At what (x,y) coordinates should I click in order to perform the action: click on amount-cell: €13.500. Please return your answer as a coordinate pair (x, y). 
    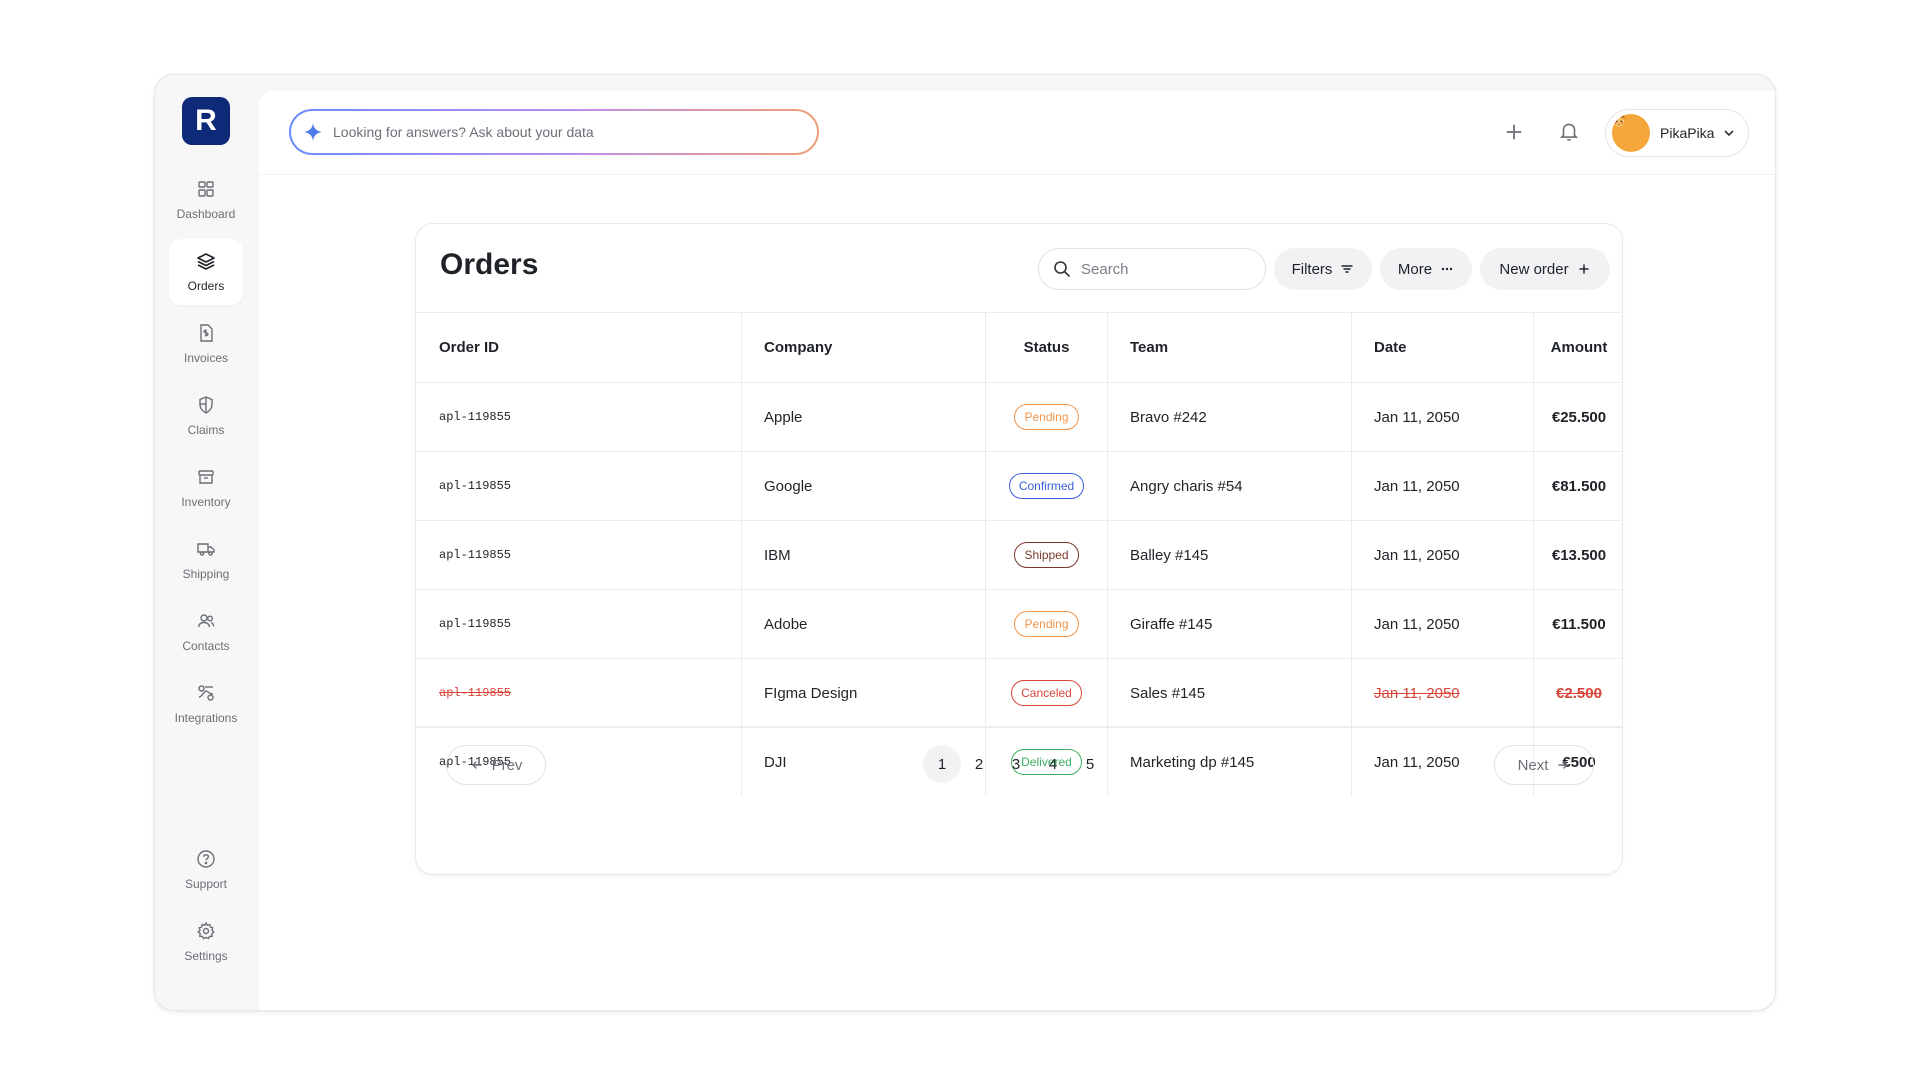
    Looking at the image, I should click on (1579, 555).